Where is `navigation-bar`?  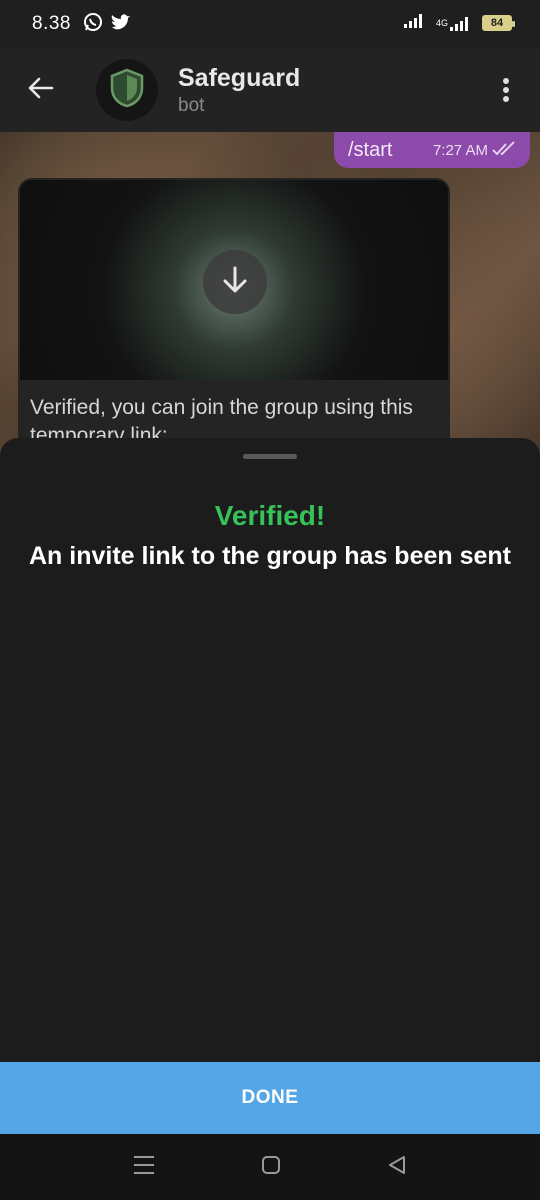
navigation-bar is located at coordinates (270, 1167).